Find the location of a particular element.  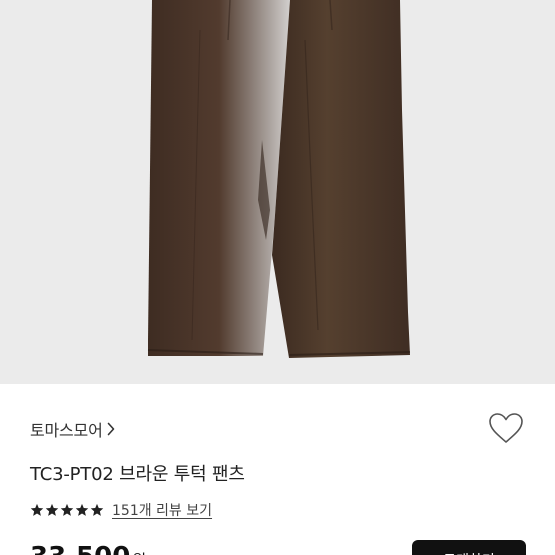

wishlist-button is located at coordinates (506, 430).